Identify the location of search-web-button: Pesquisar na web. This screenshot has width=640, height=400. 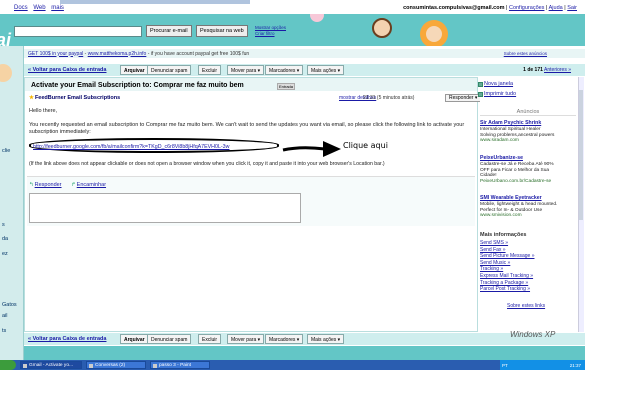
(222, 31).